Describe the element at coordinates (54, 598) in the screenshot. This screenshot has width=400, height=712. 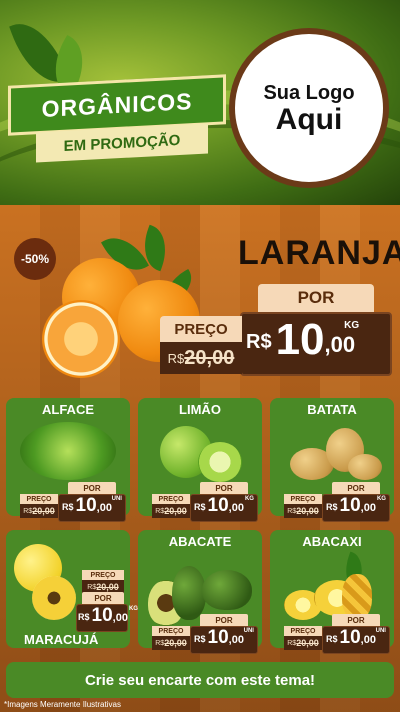
I see `passion-fruit-half-image` at that location.